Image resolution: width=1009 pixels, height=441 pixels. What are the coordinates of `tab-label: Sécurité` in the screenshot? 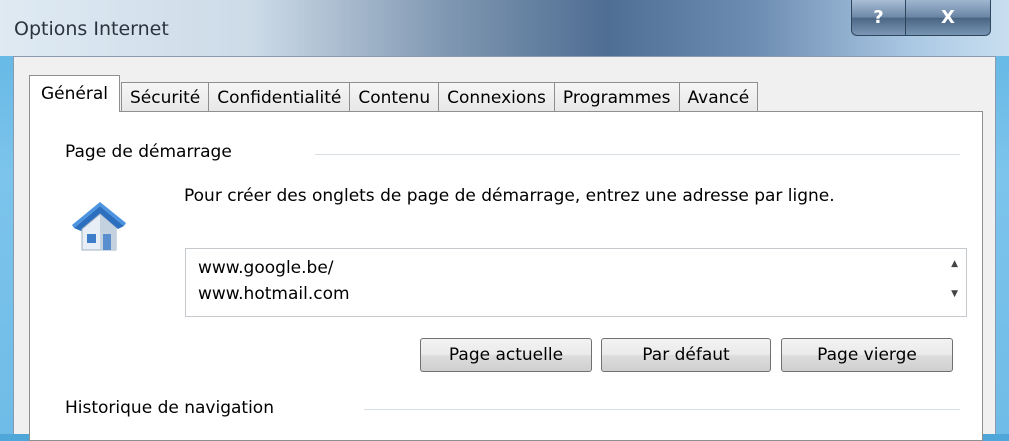 It's located at (165, 97).